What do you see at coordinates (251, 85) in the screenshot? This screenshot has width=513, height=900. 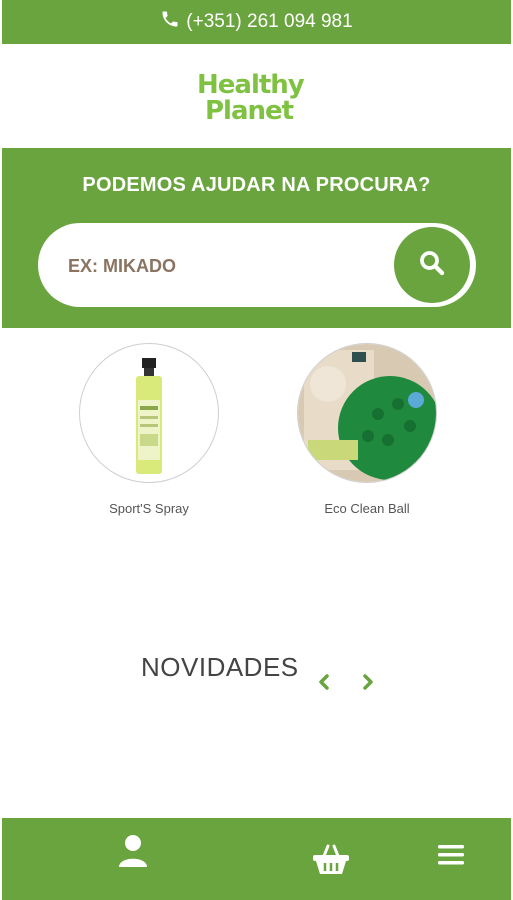 I see `logo-line-1: Healthy` at bounding box center [251, 85].